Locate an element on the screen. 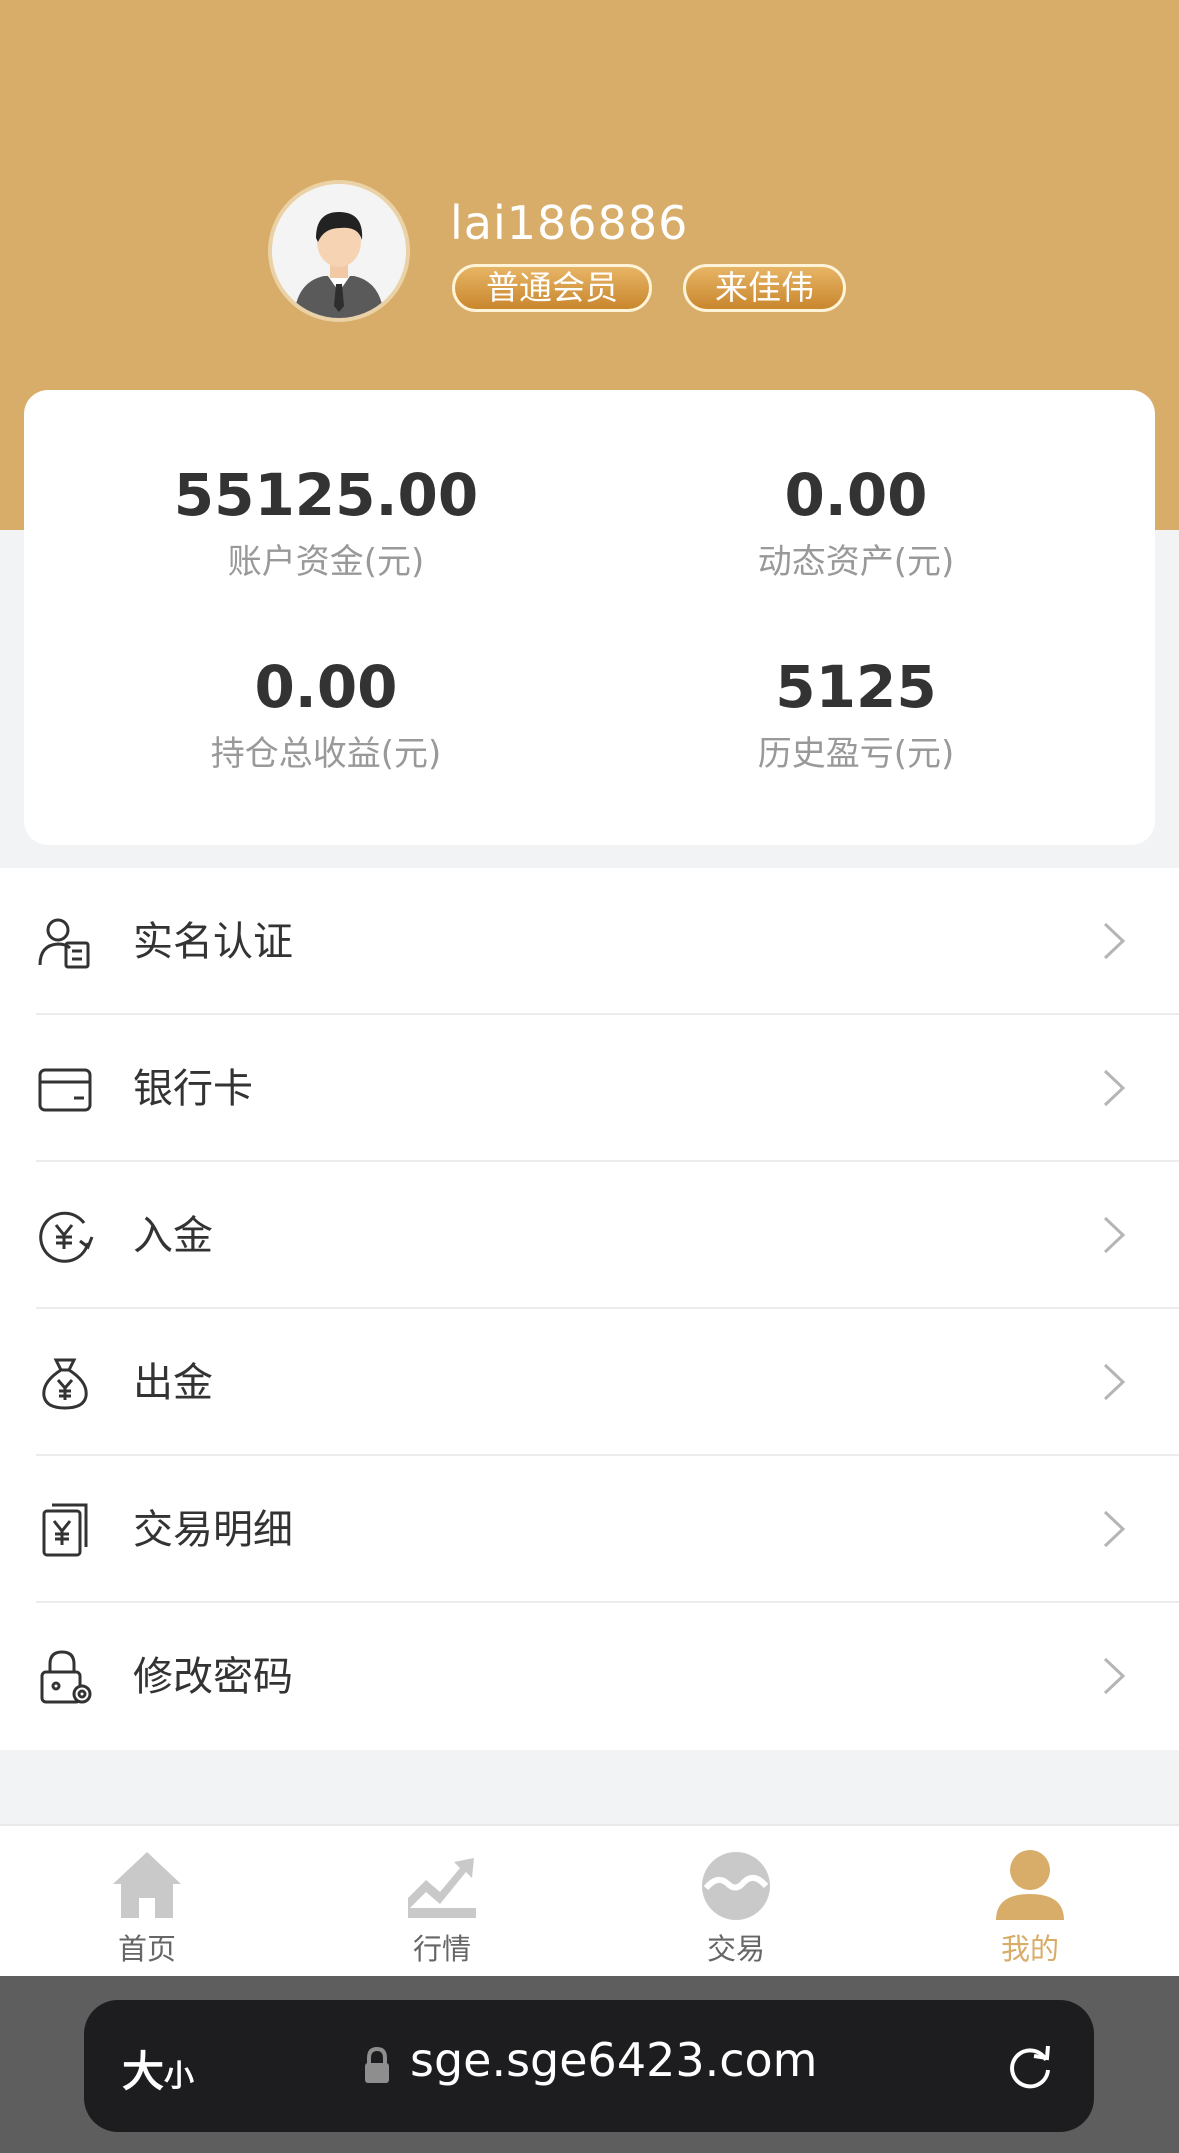 This screenshot has width=1179, height=2153. menu-item-label: 入金 is located at coordinates (173, 1236).